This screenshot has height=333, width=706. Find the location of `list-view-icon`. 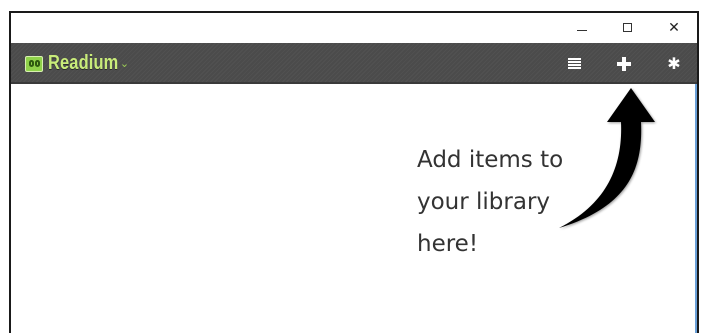

list-view-icon is located at coordinates (574, 63).